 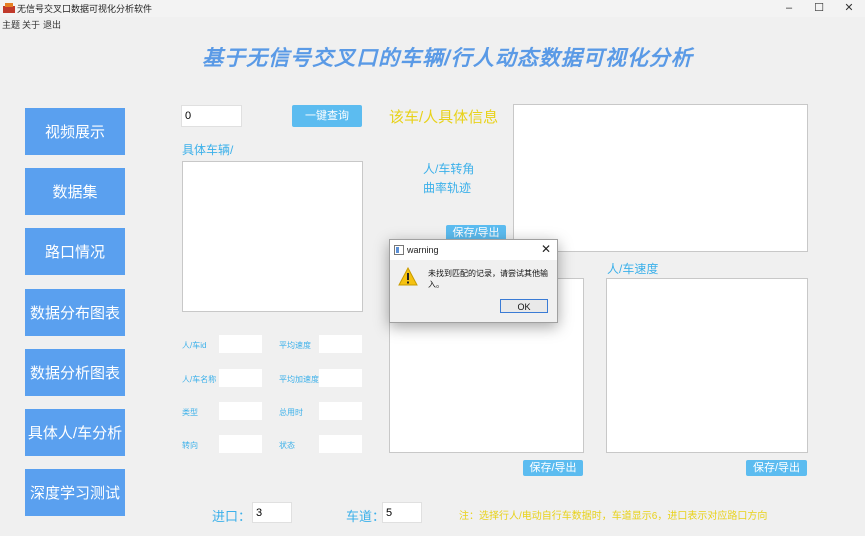 I want to click on sidebar-item-specific-analysis: 具体人/车分析, so click(x=75, y=432).